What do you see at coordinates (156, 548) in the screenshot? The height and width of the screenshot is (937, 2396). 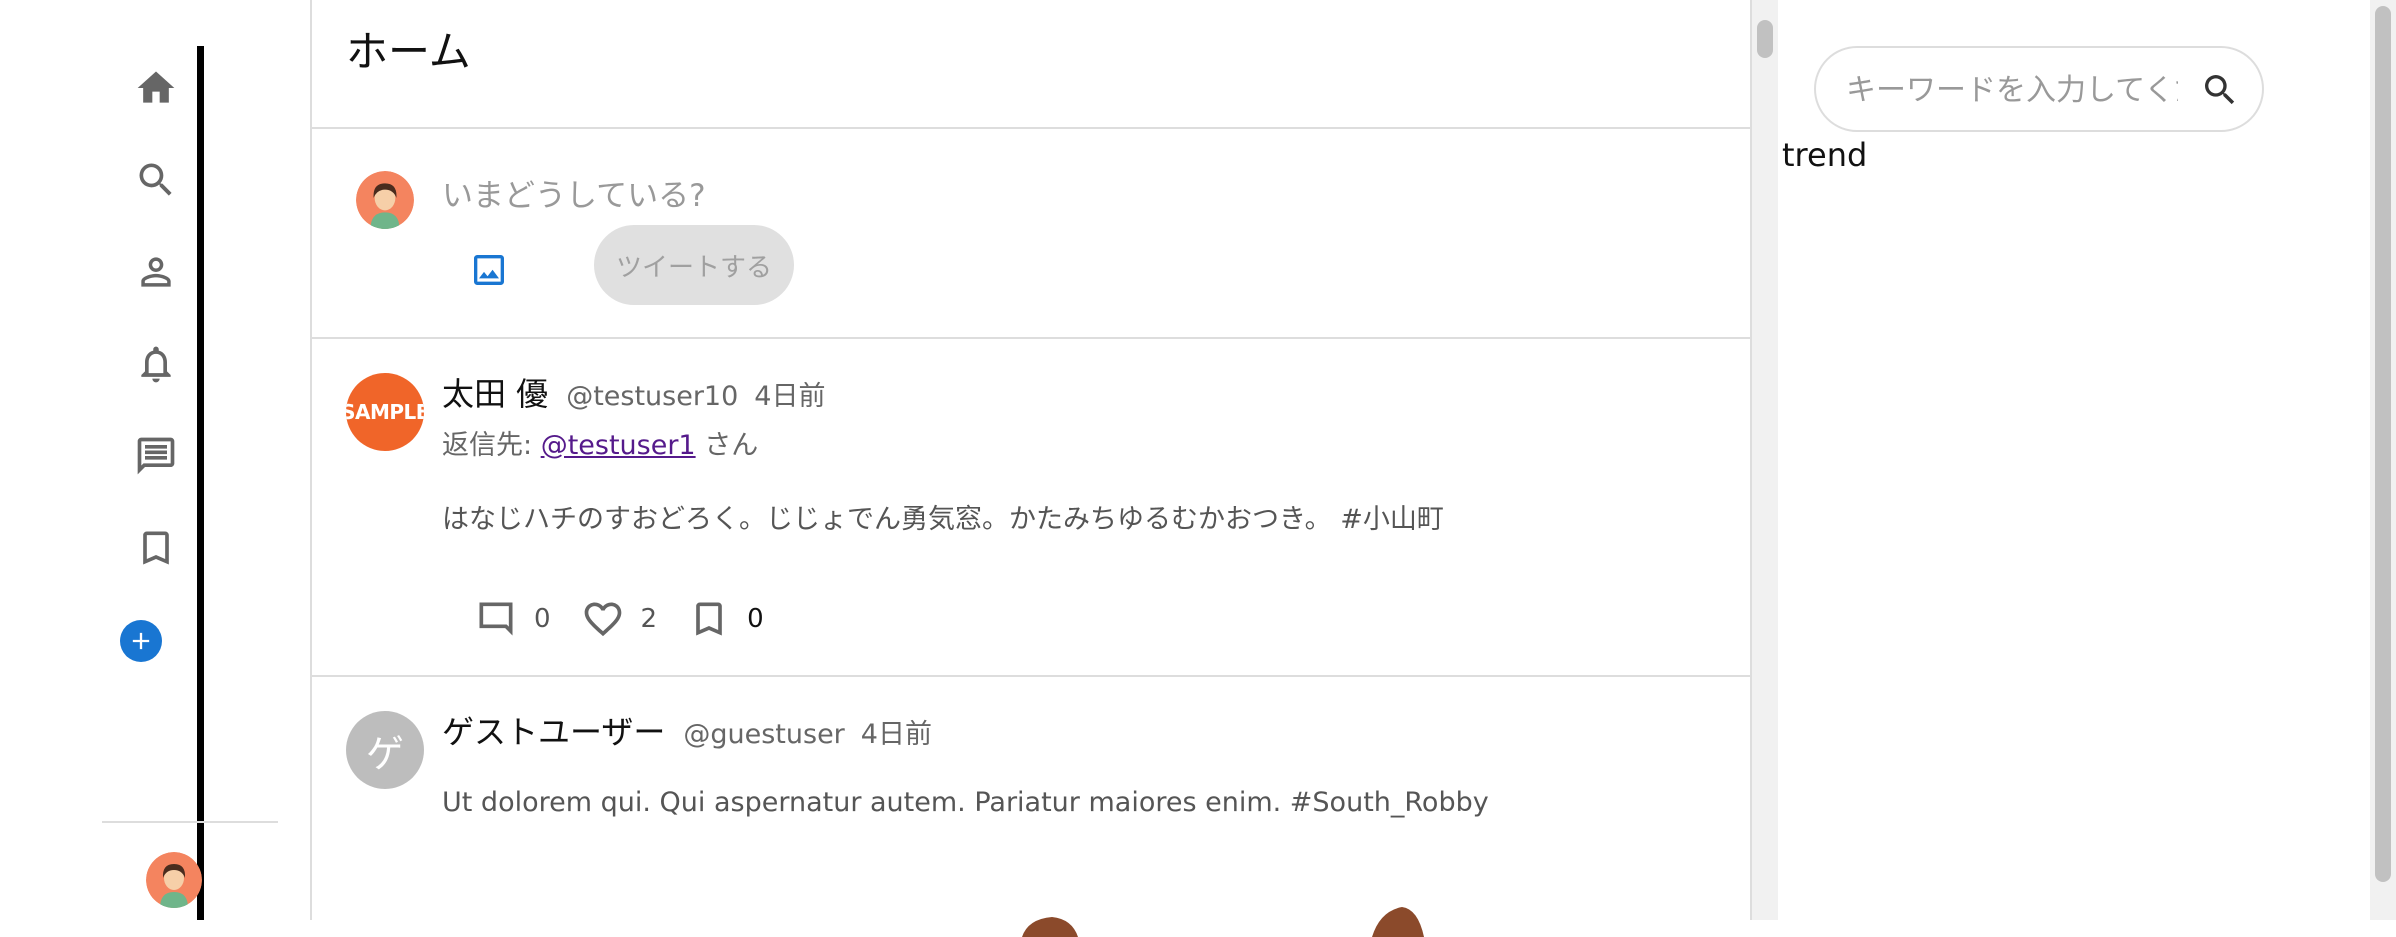 I see `bookmark-icon` at bounding box center [156, 548].